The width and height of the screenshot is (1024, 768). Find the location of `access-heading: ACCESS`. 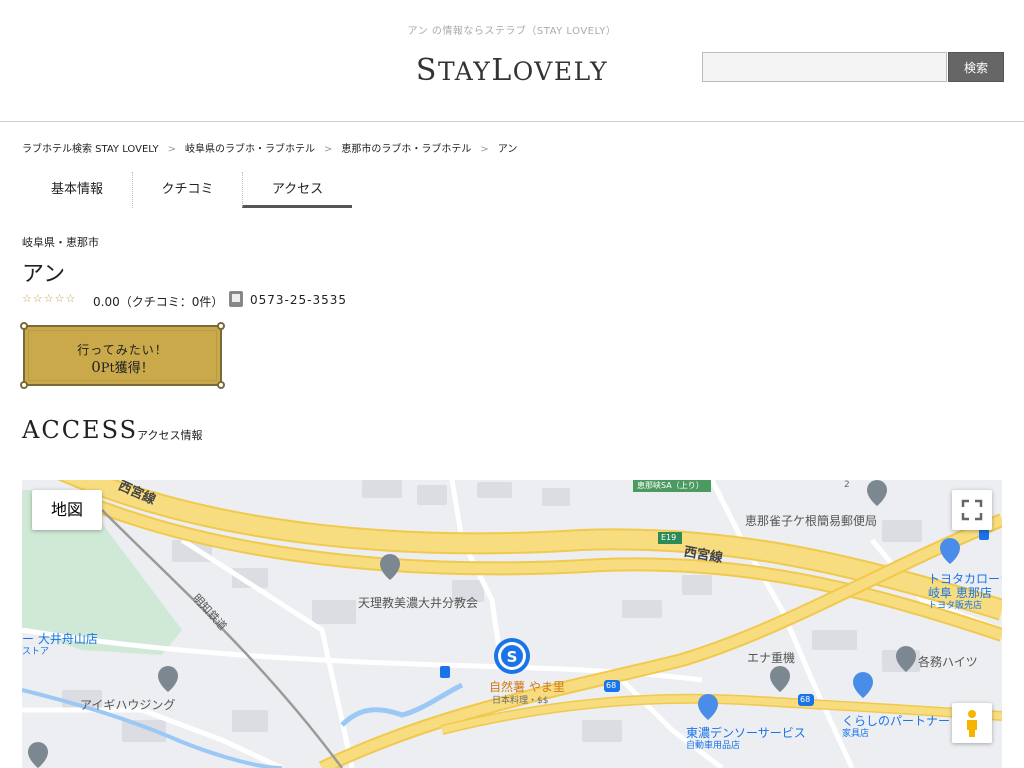

access-heading: ACCESS is located at coordinates (80, 430).